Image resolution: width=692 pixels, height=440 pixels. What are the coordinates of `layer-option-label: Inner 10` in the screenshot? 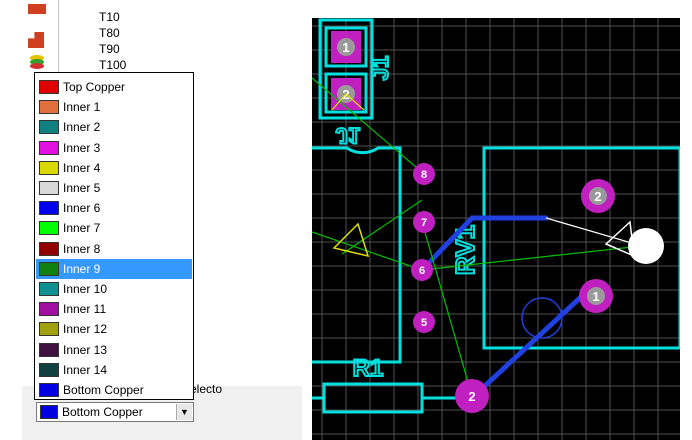 It's located at (85, 289).